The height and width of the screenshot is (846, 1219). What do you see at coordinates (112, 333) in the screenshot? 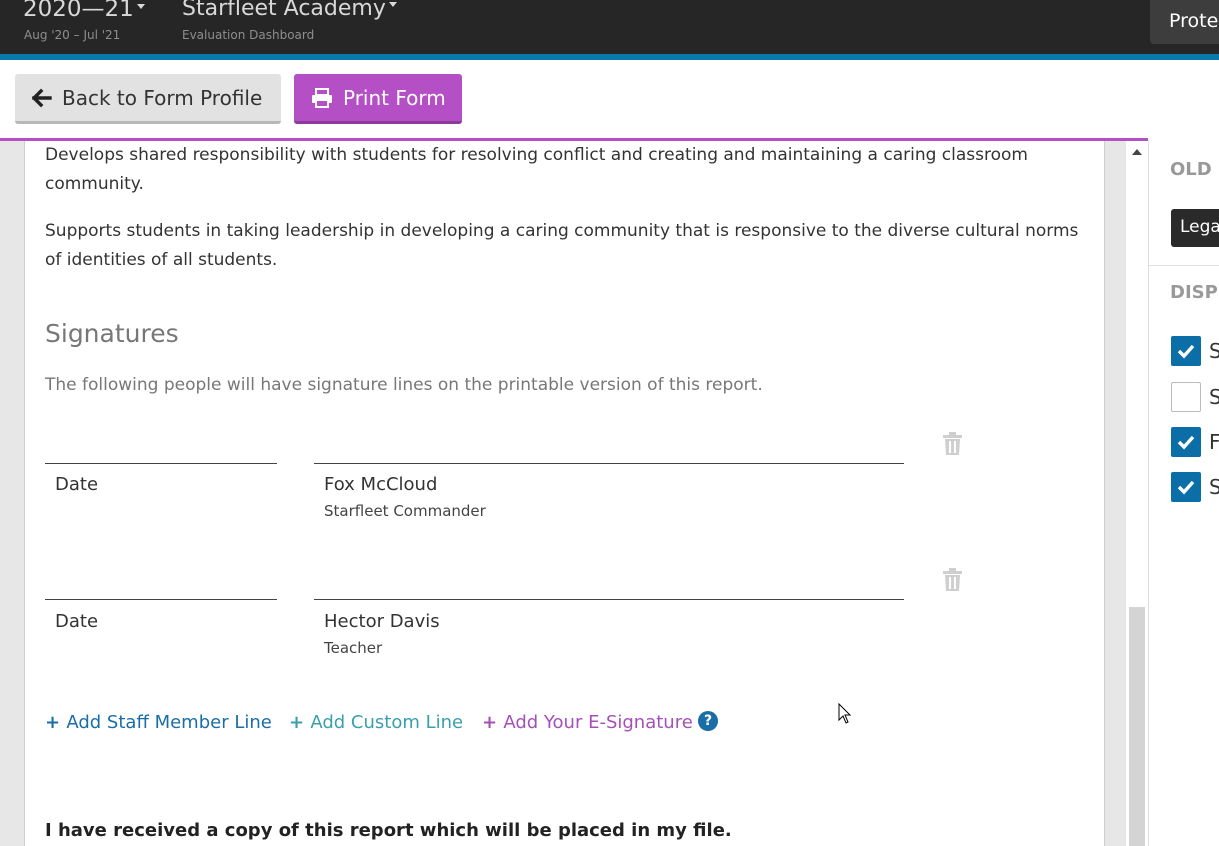
I see `signatures-heading: Signatures` at bounding box center [112, 333].